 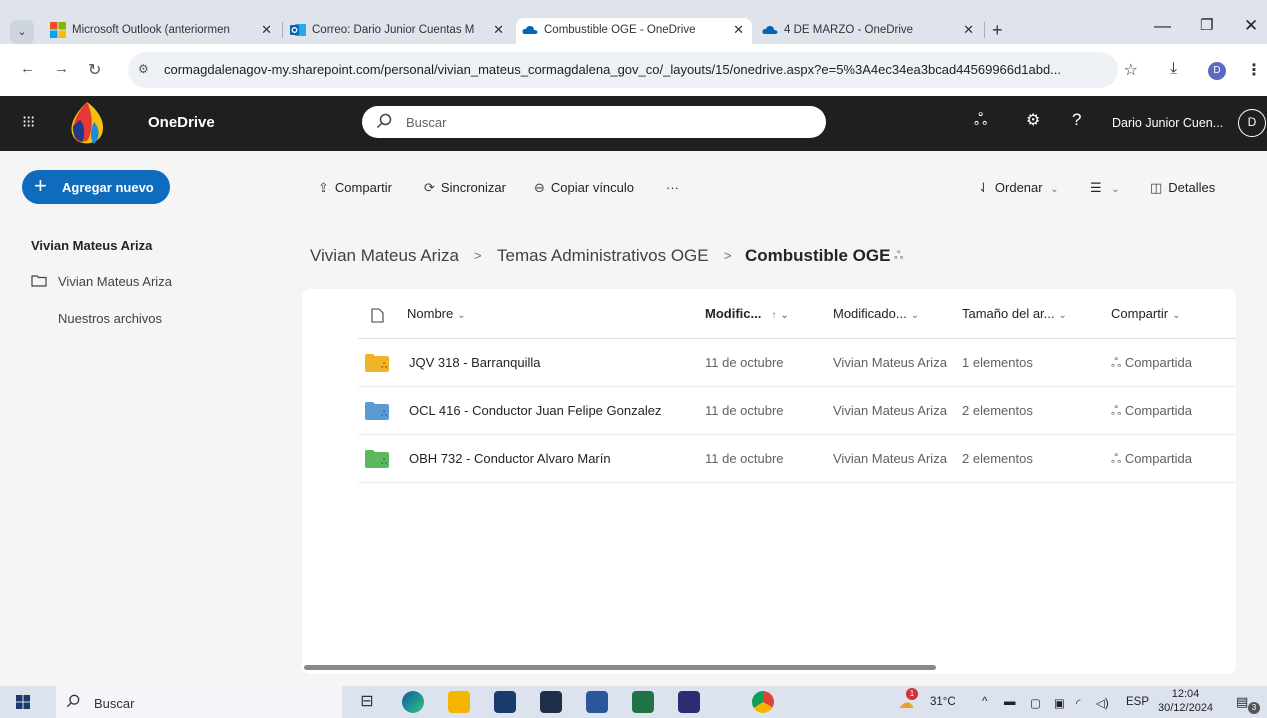 What do you see at coordinates (39, 281) in the screenshot?
I see `folder-icon` at bounding box center [39, 281].